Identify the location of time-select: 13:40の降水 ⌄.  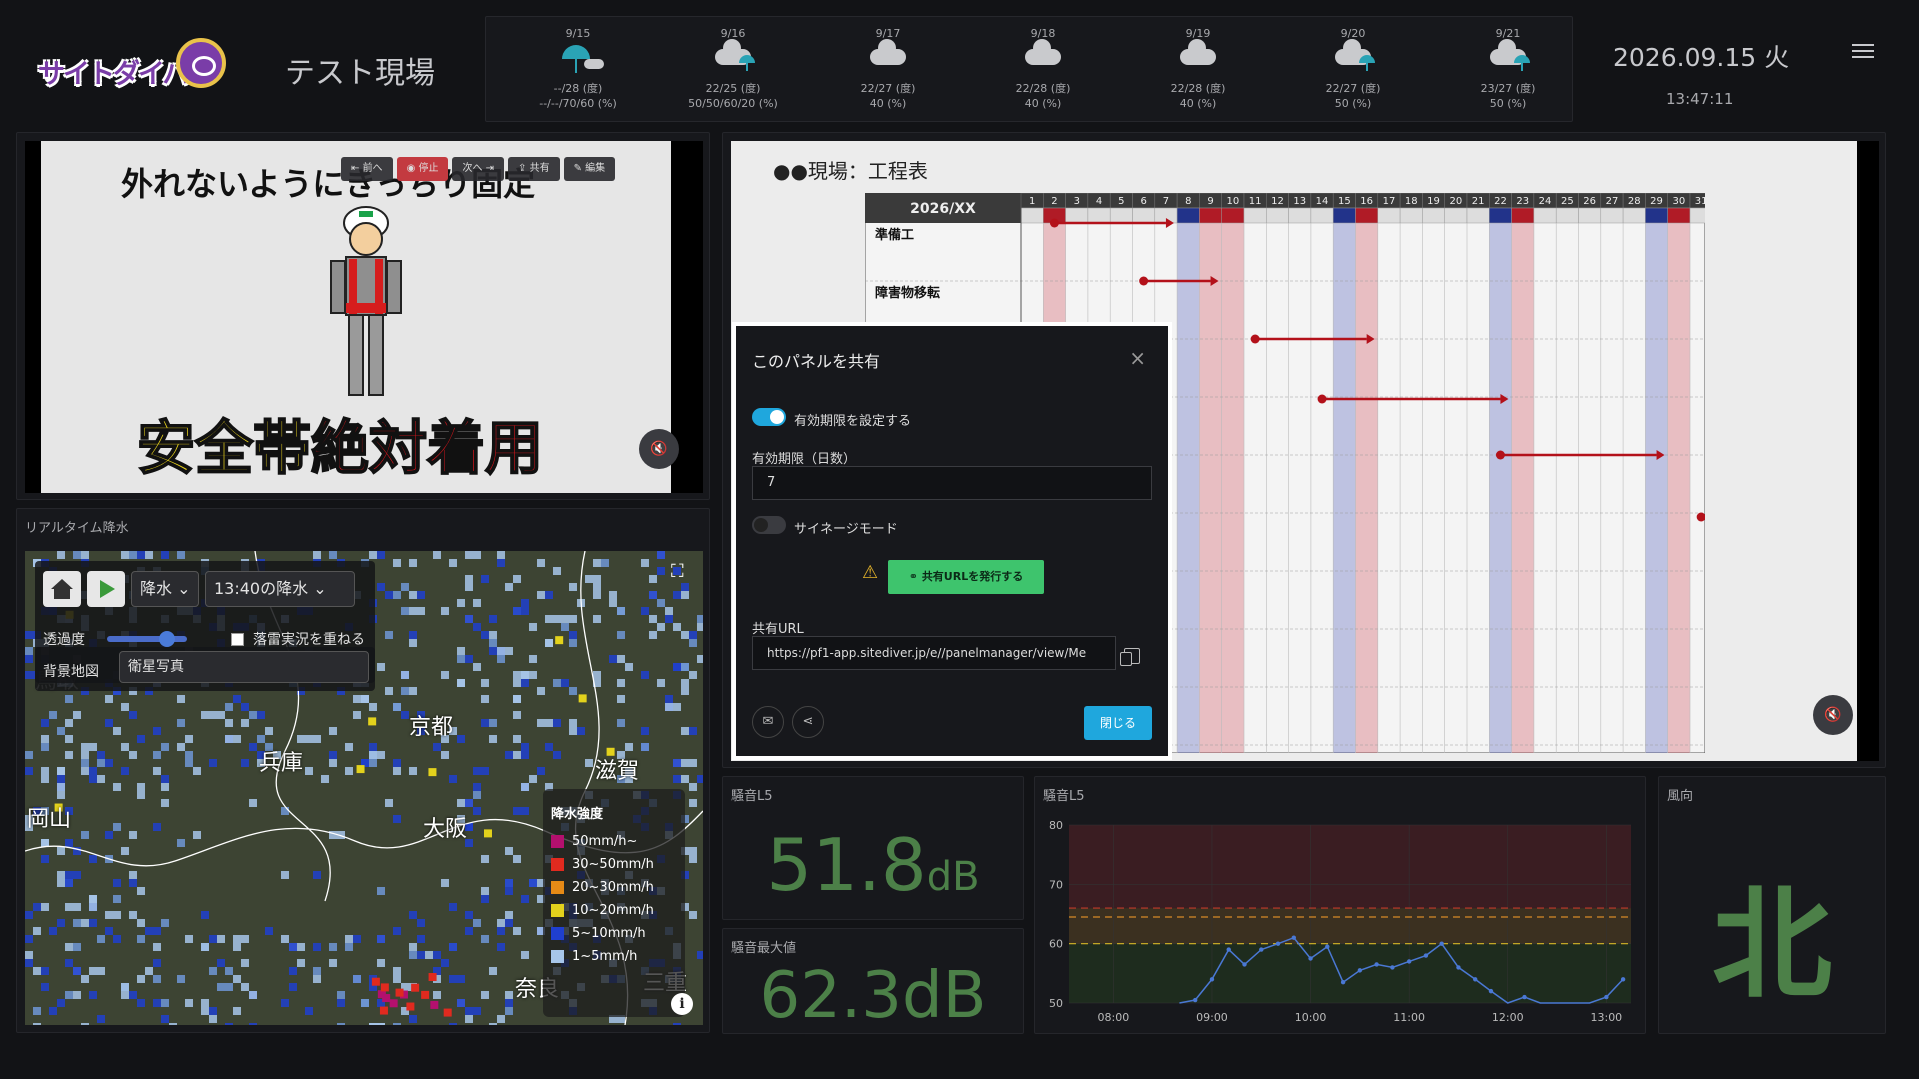
(280, 589).